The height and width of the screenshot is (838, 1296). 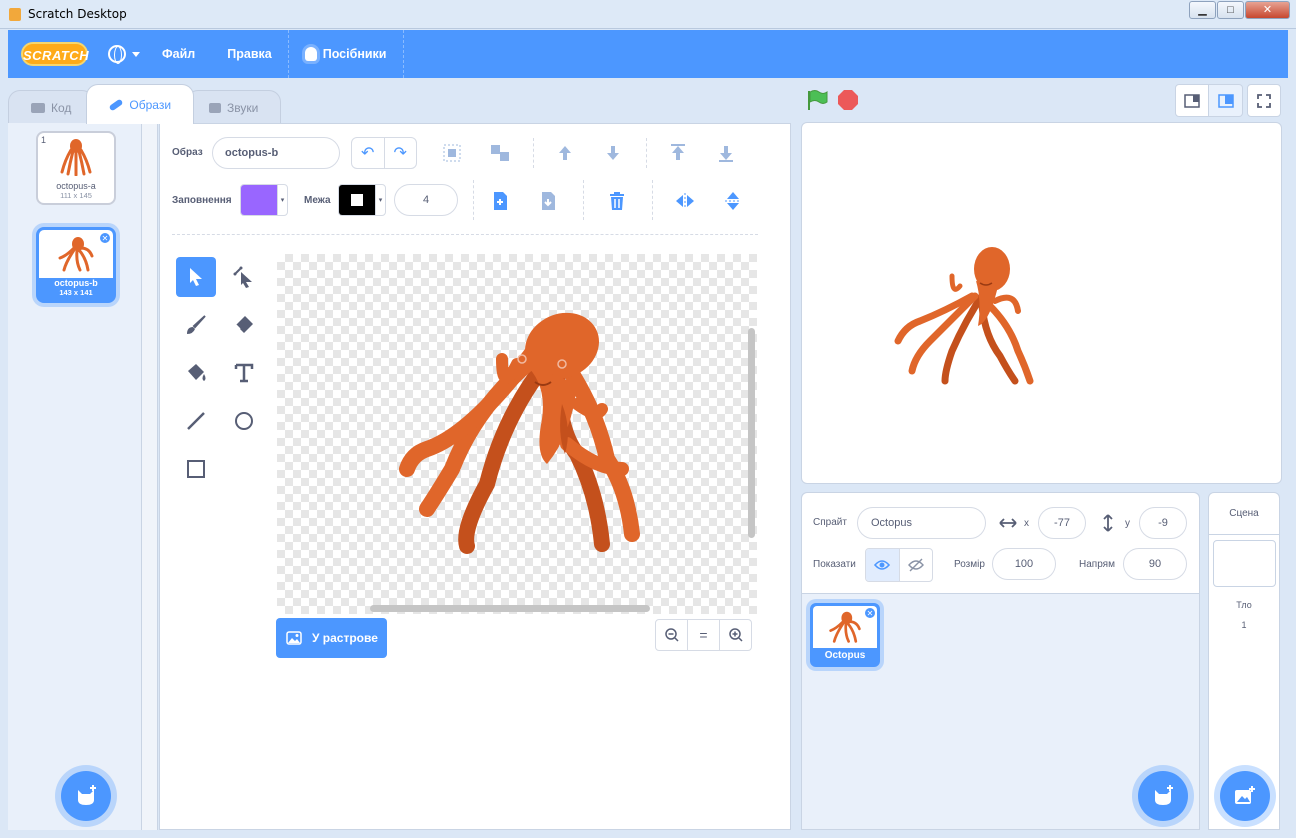 What do you see at coordinates (733, 201) in the screenshot?
I see `flip-vertical-button` at bounding box center [733, 201].